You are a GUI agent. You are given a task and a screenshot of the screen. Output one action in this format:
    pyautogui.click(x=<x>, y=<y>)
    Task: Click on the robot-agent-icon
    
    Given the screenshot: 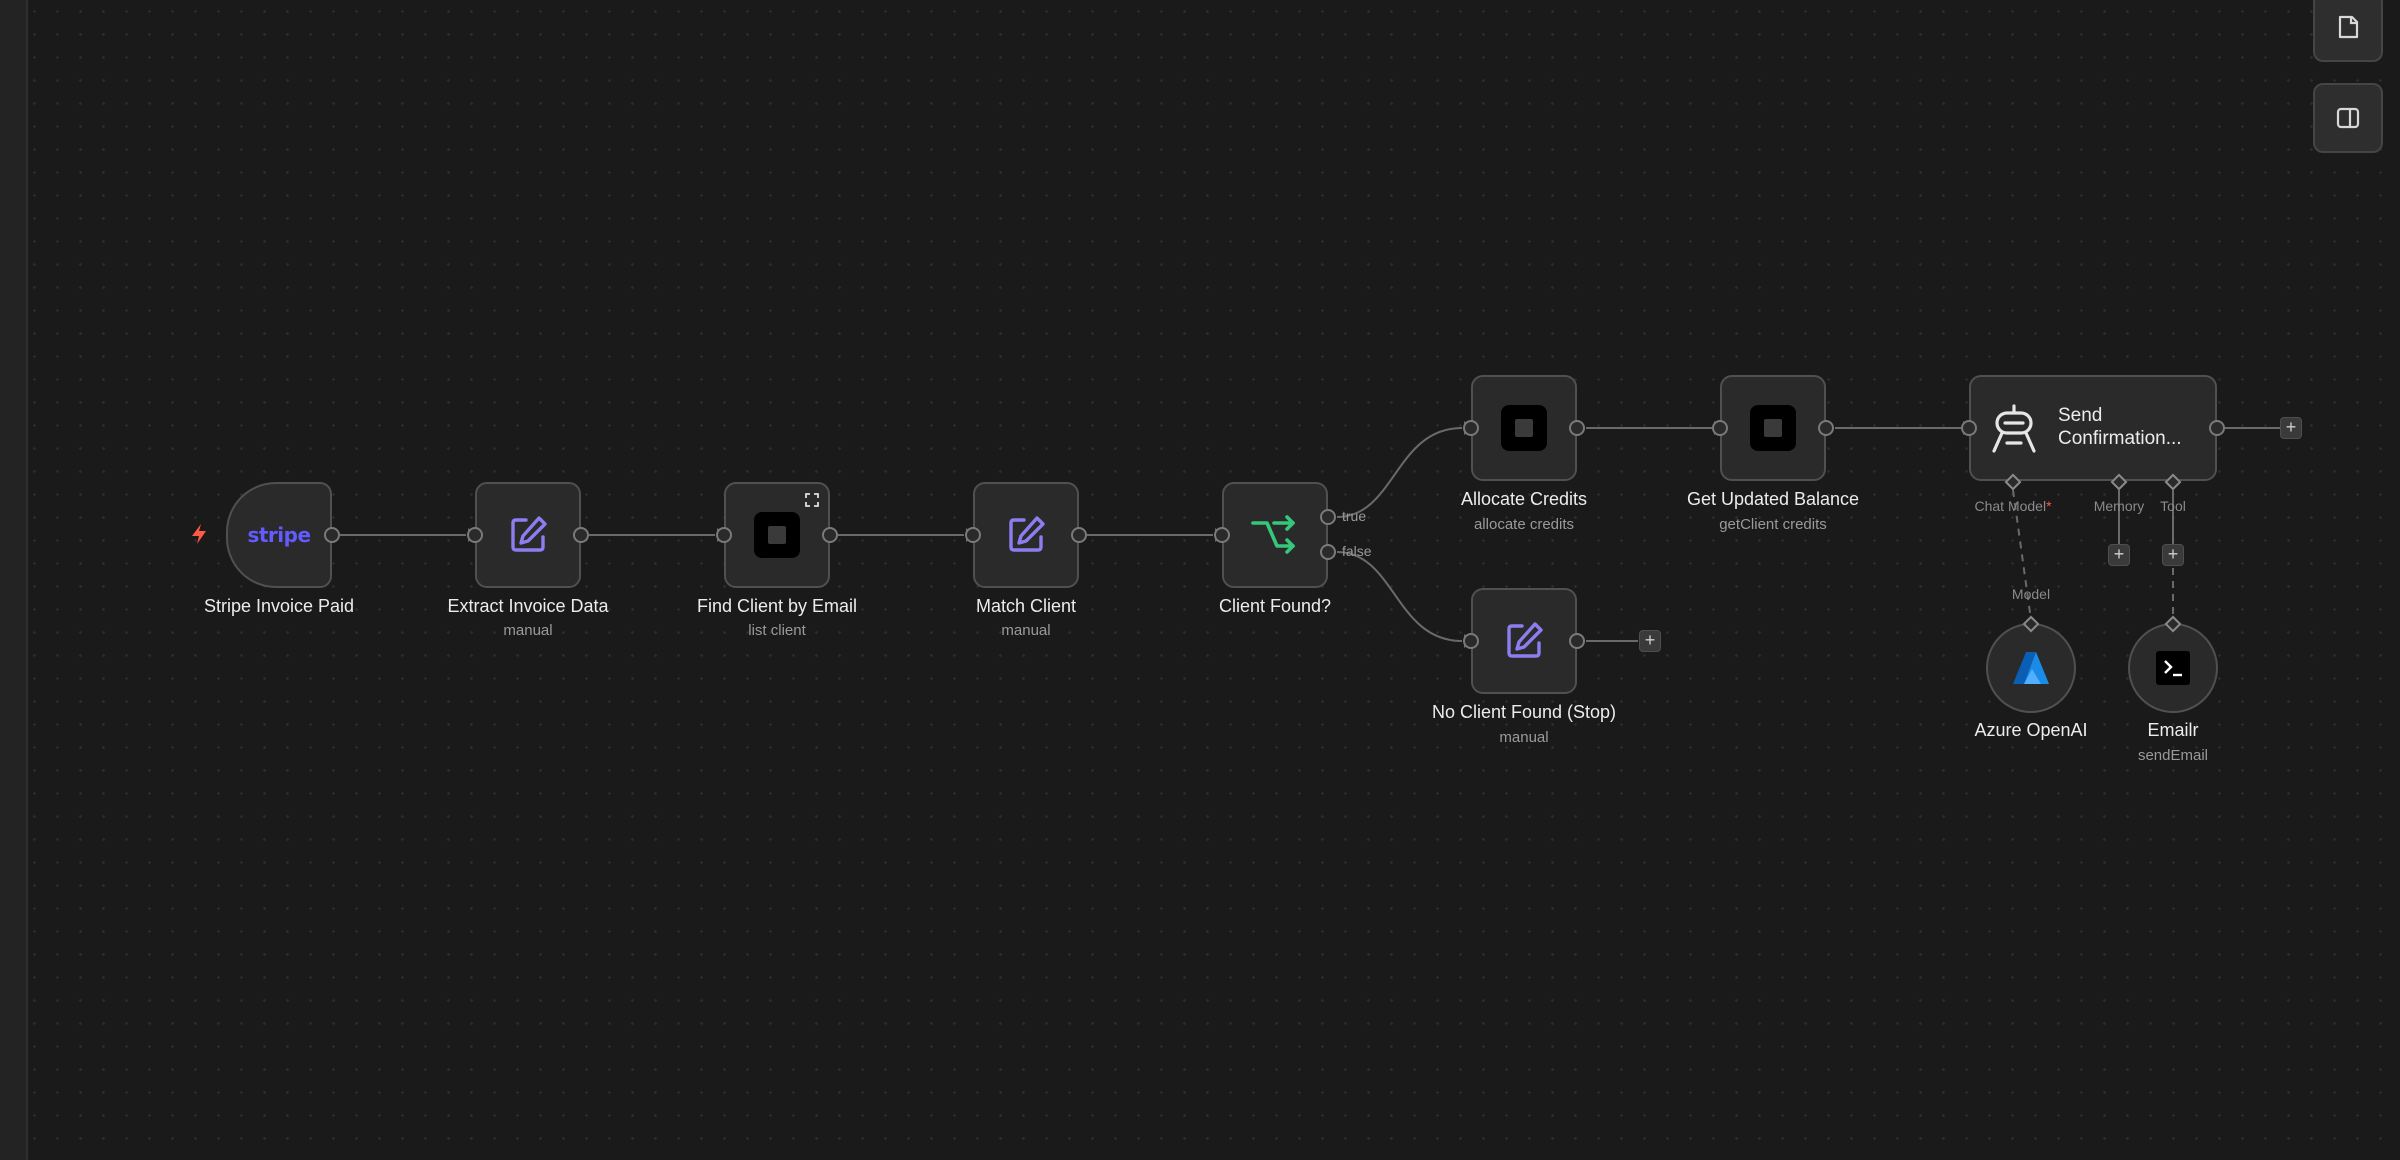 What is the action you would take?
    pyautogui.click(x=2014, y=428)
    